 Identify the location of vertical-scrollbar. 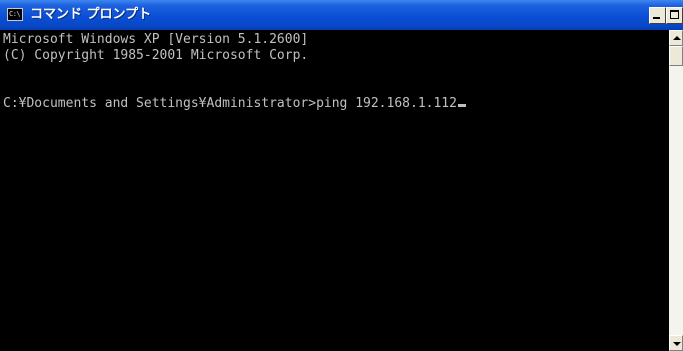
(676, 190).